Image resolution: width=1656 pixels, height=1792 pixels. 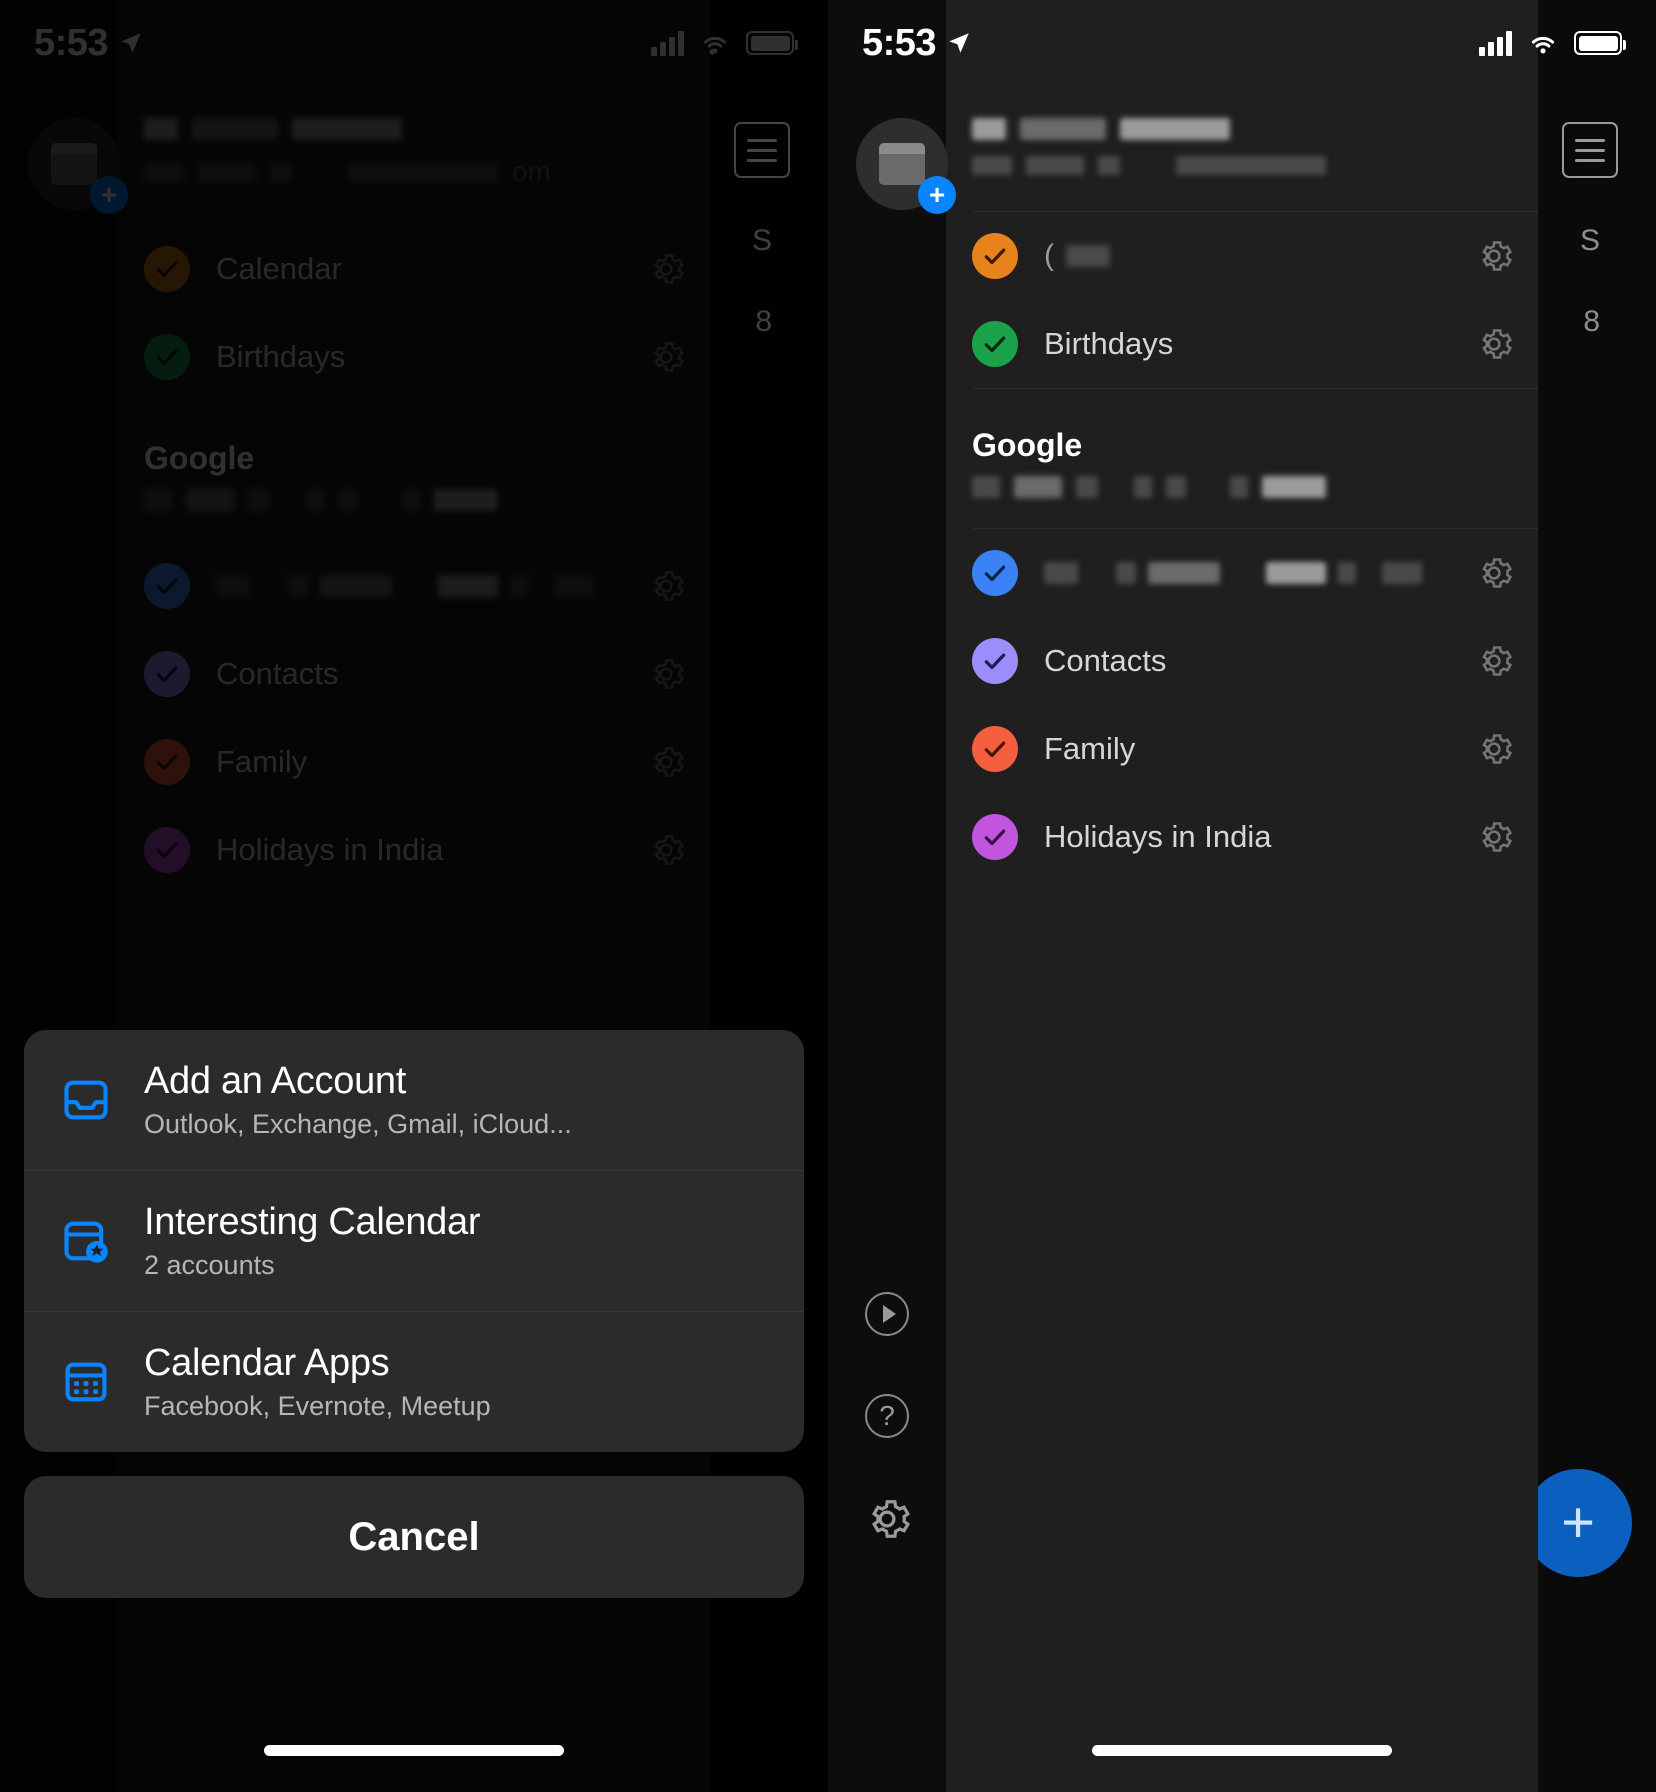 What do you see at coordinates (1242, 749) in the screenshot?
I see `calendar-row-family: Family` at bounding box center [1242, 749].